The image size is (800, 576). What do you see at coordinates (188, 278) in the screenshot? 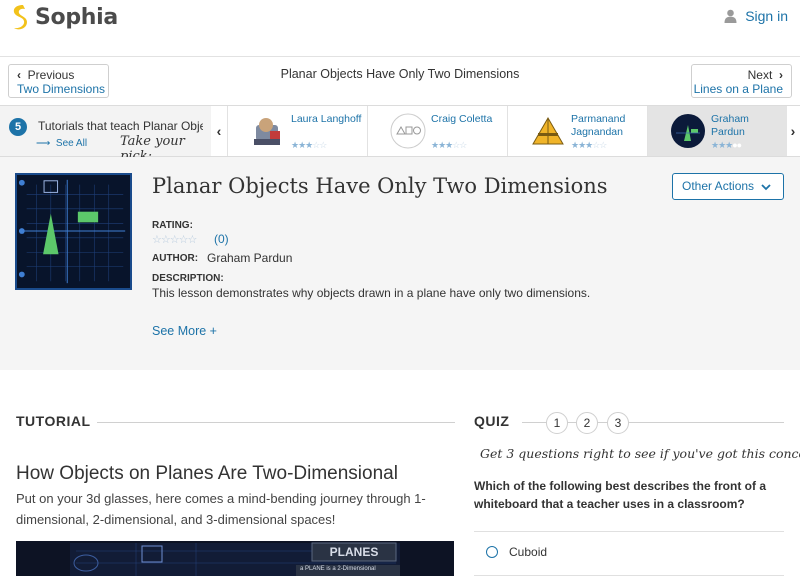
I see `description-label: DESCRIPTION:` at bounding box center [188, 278].